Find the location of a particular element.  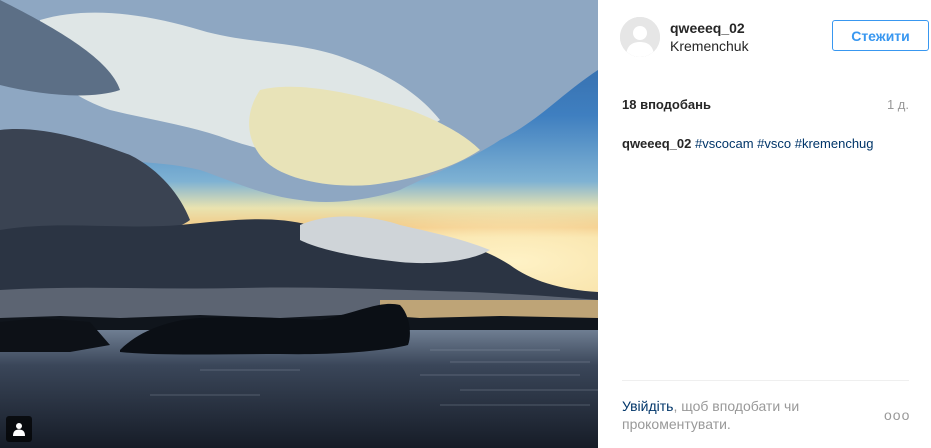

caption-author: qweeeq_02 is located at coordinates (656, 143).